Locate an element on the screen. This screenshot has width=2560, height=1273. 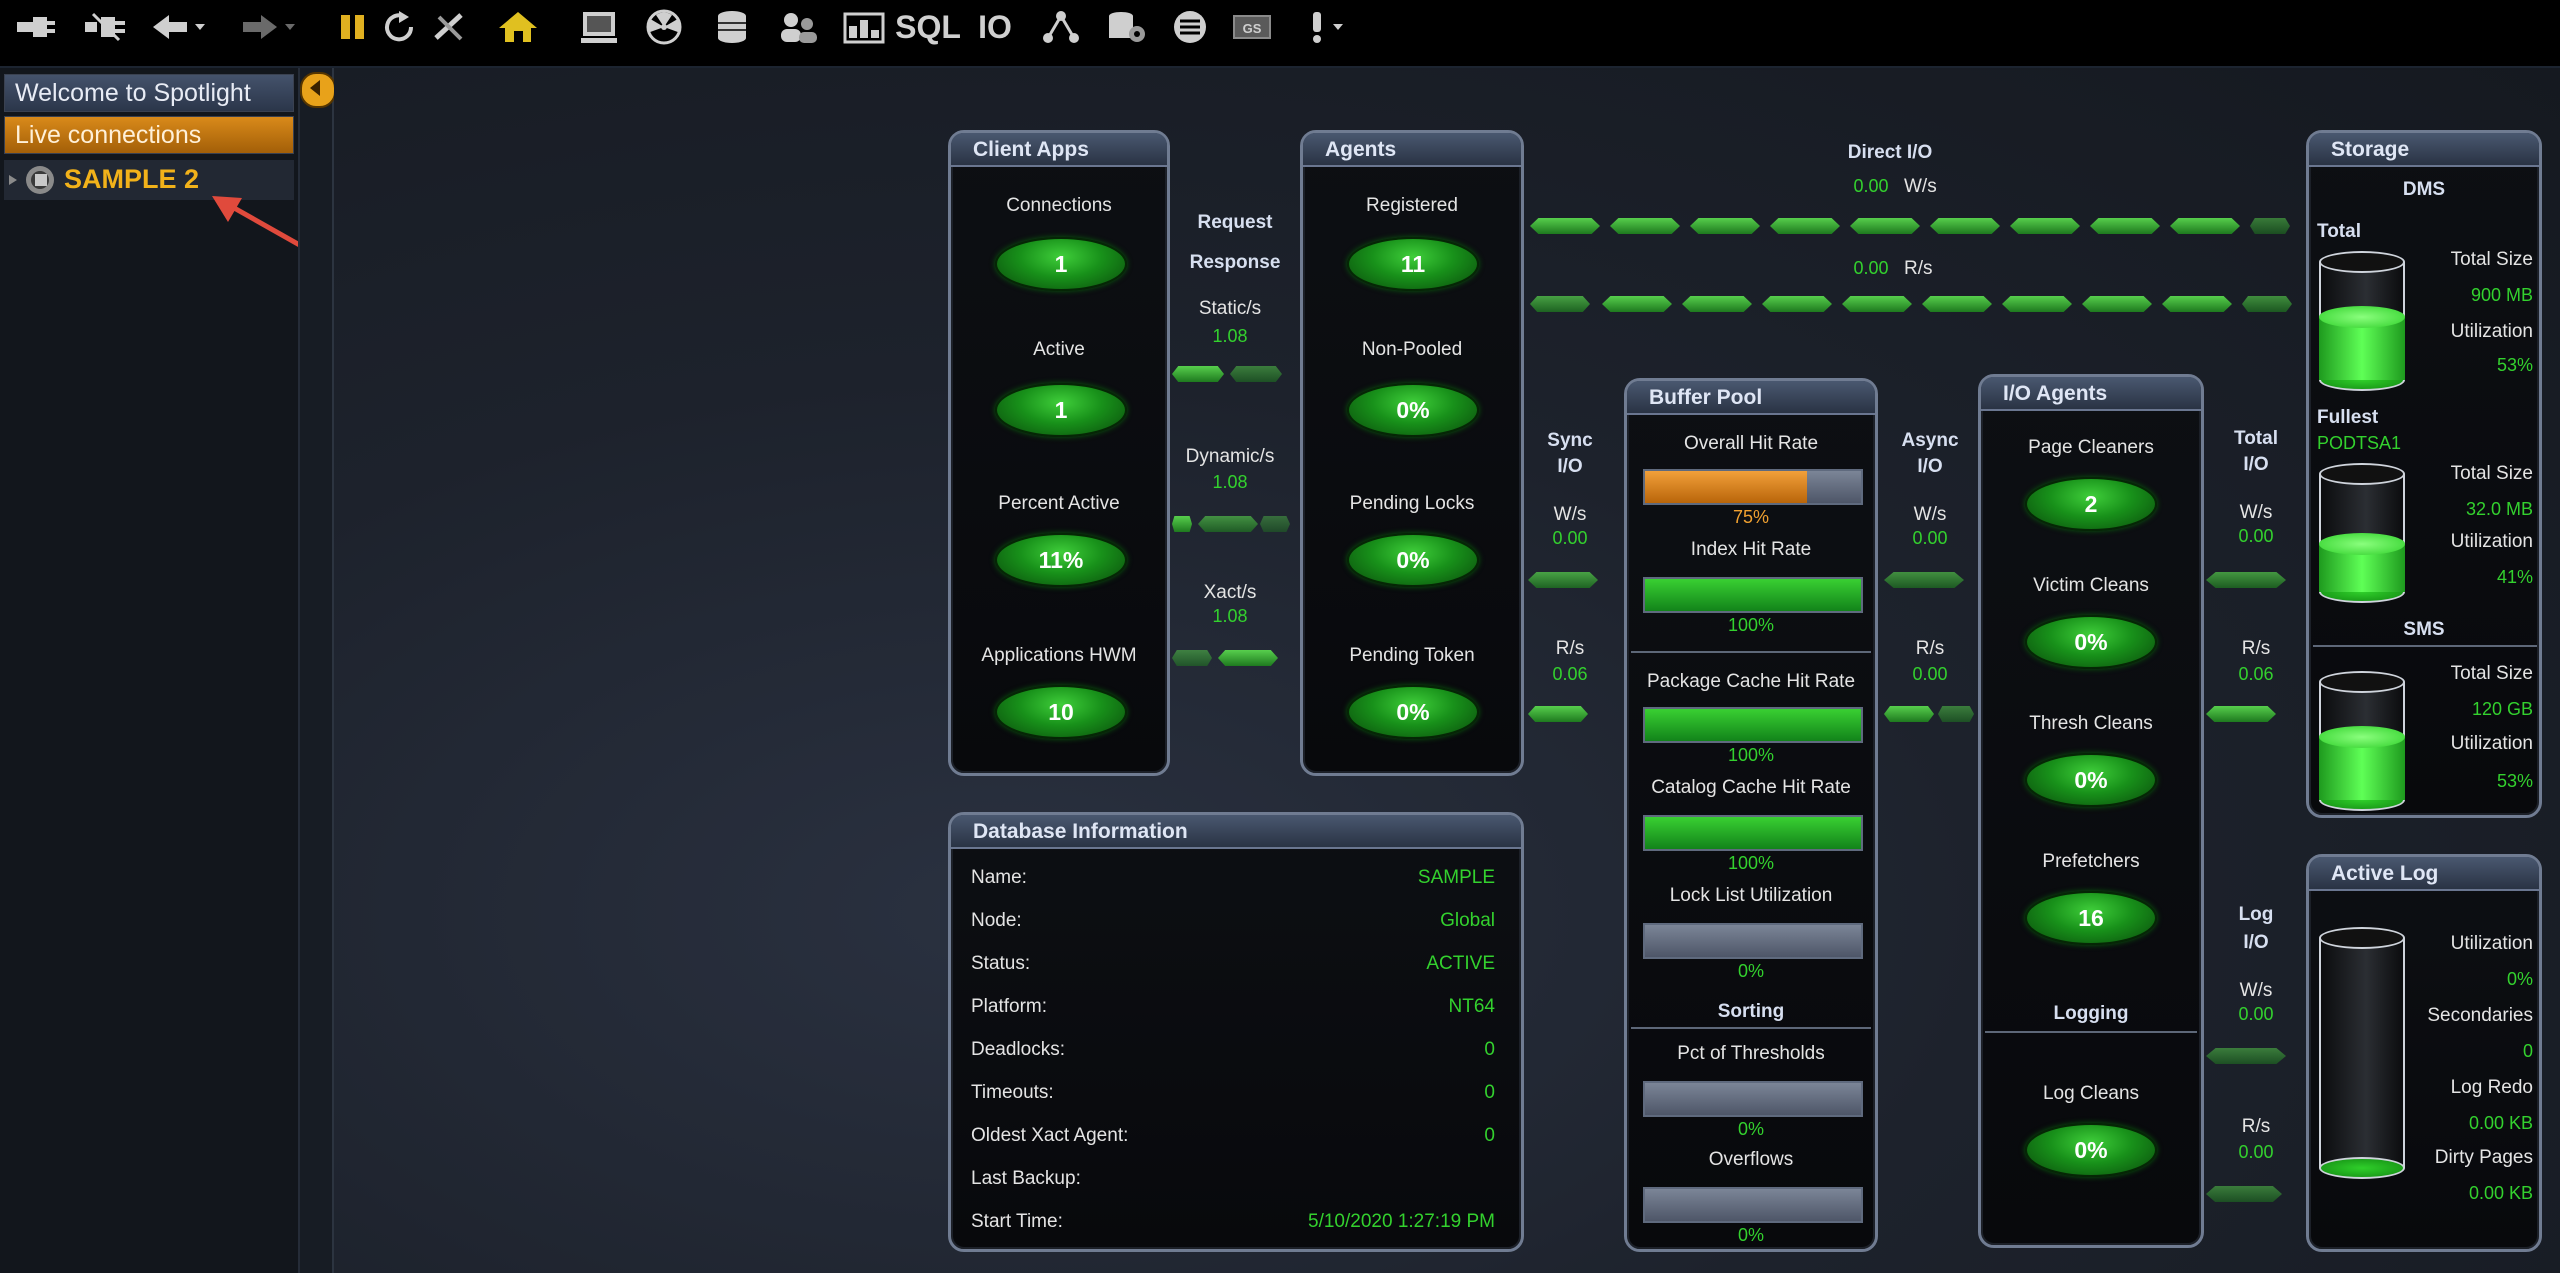
database-icon is located at coordinates (732, 27).